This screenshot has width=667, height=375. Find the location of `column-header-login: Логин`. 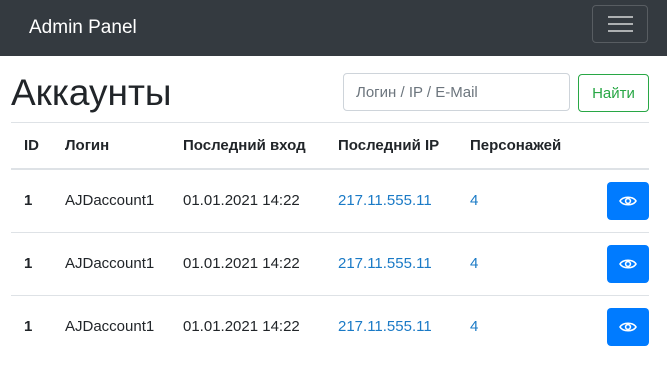

column-header-login: Логин is located at coordinates (111, 146).